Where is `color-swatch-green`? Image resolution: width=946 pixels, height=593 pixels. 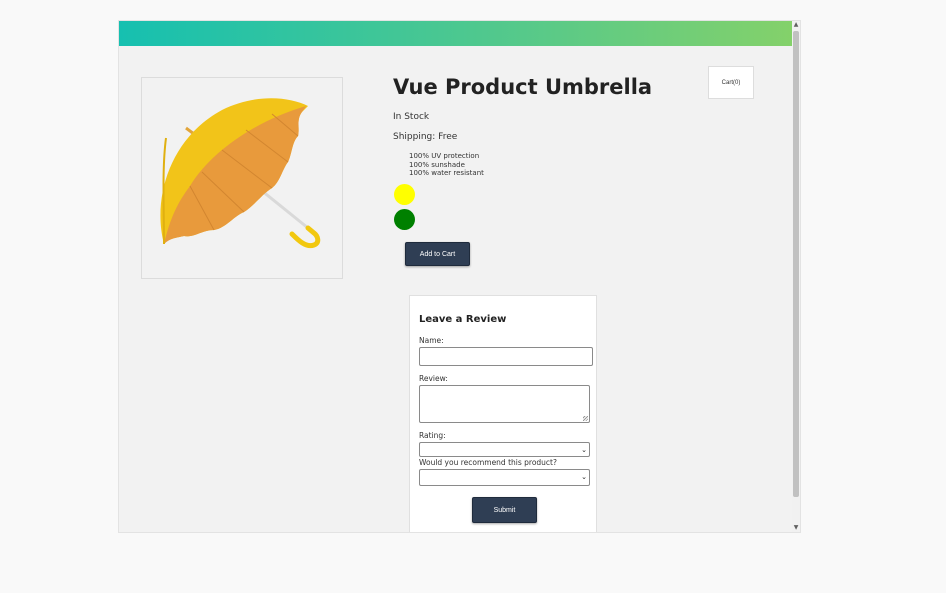 color-swatch-green is located at coordinates (404, 219).